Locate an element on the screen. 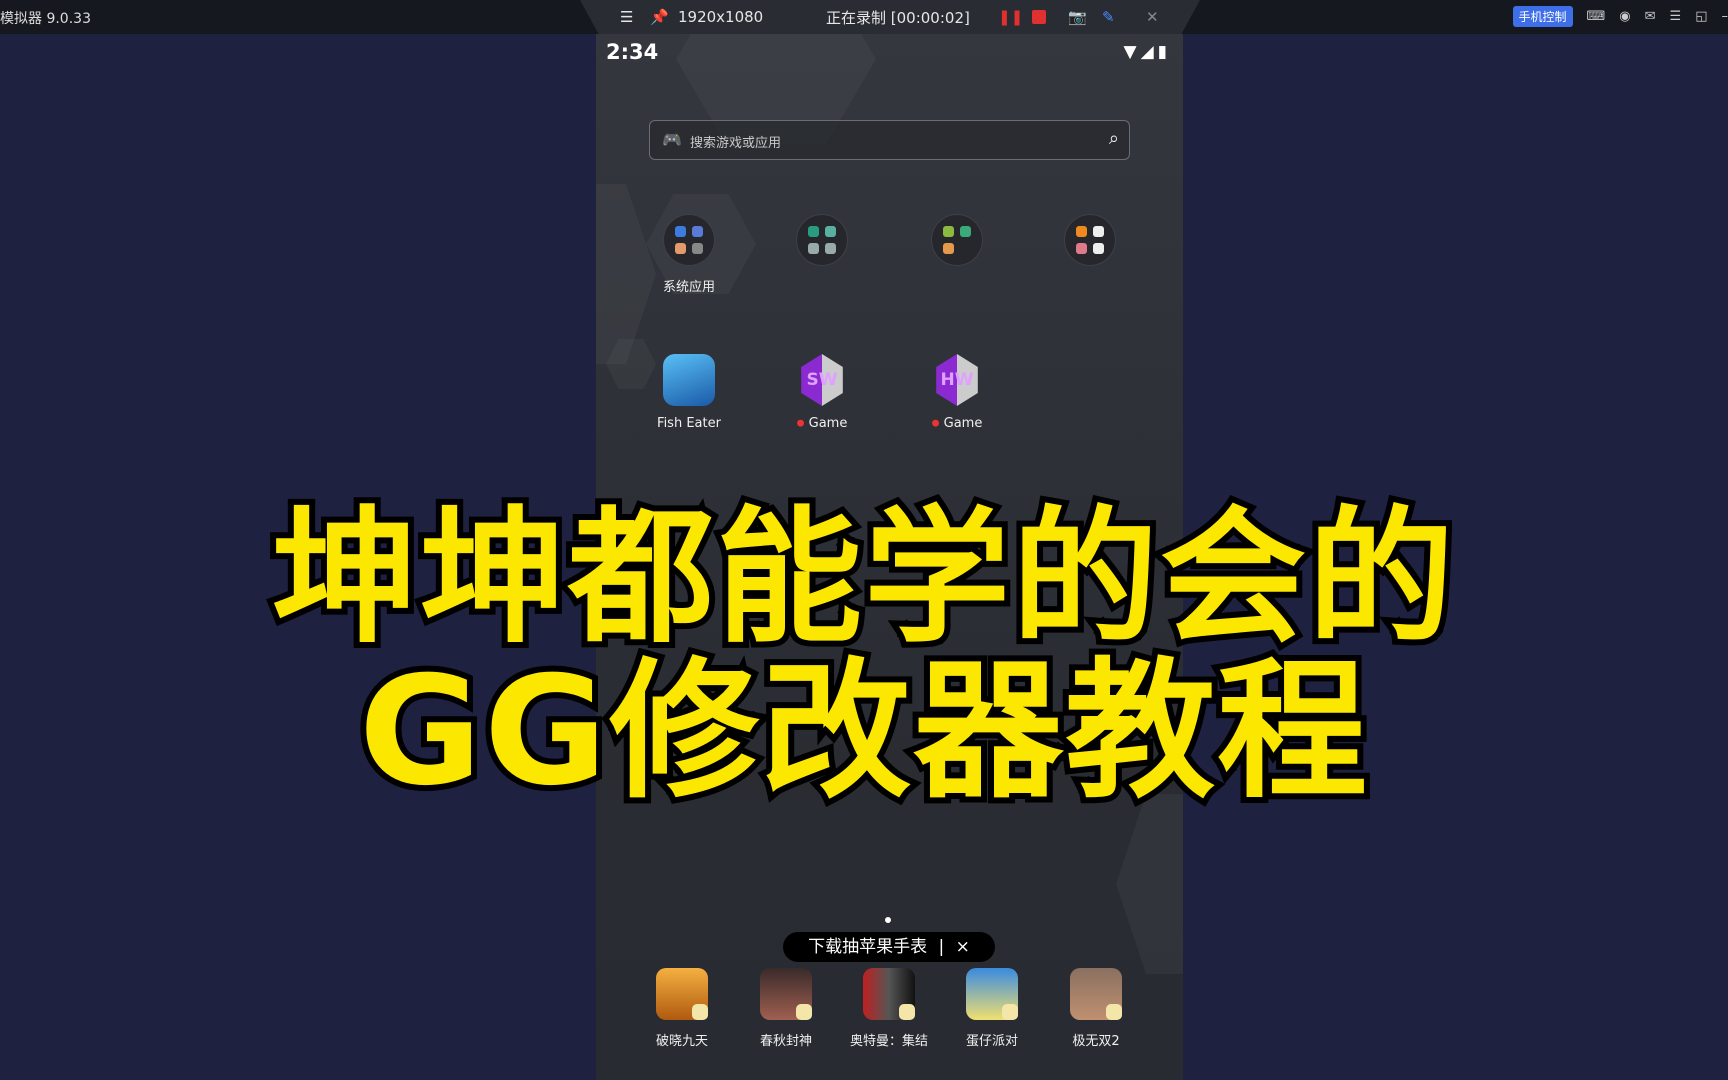 Image resolution: width=1728 pixels, height=1080 pixels. mail-icon: ✉ is located at coordinates (1650, 16).